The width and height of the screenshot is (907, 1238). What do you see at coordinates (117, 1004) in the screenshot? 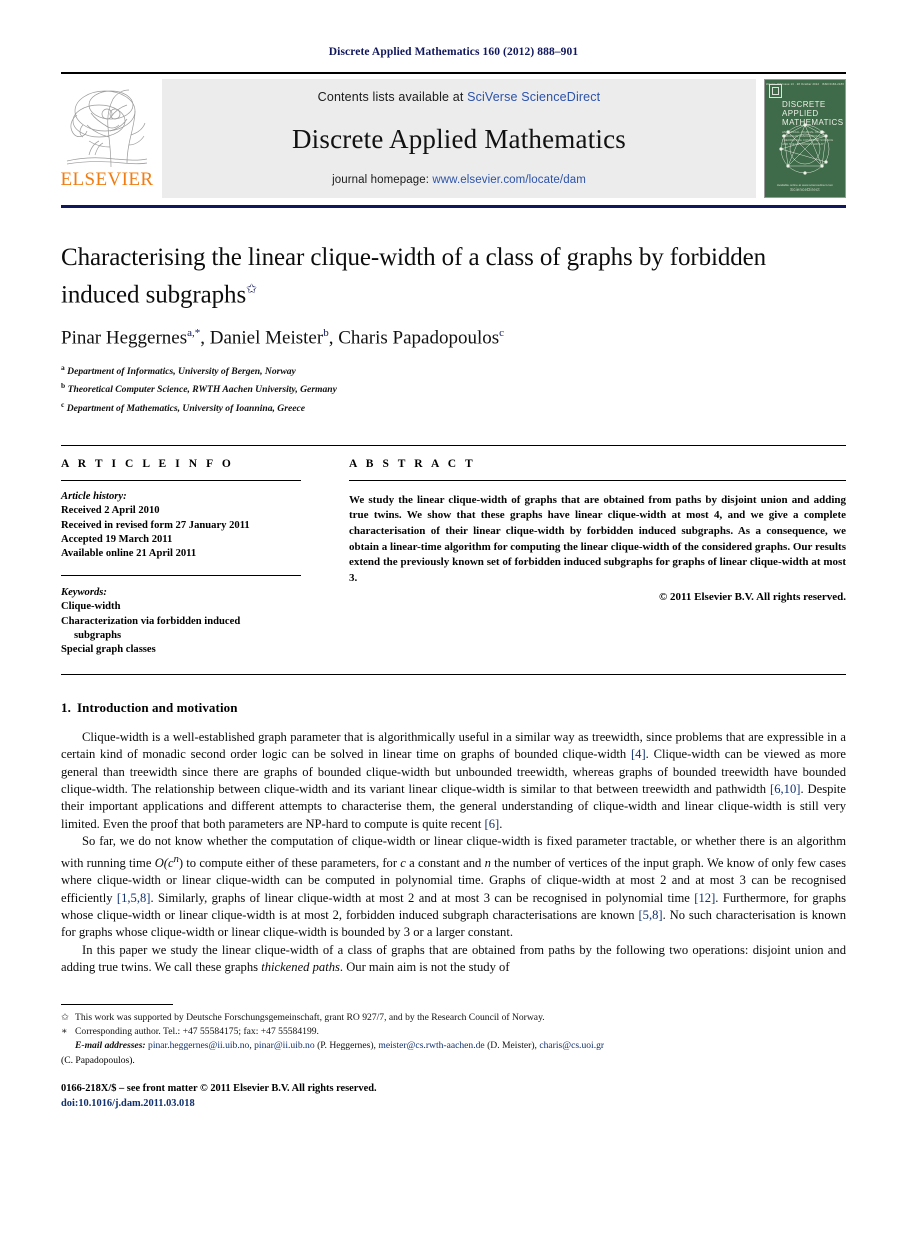
I see `footnote-rule` at bounding box center [117, 1004].